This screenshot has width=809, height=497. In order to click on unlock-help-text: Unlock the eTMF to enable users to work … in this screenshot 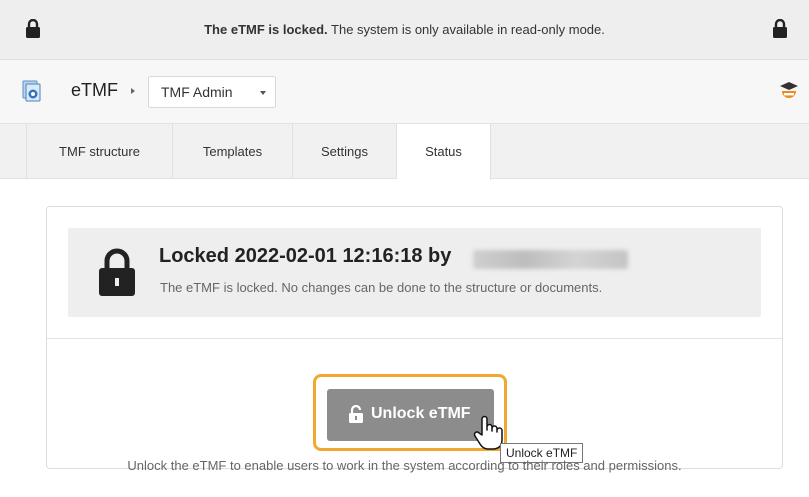, I will do `click(404, 465)`.